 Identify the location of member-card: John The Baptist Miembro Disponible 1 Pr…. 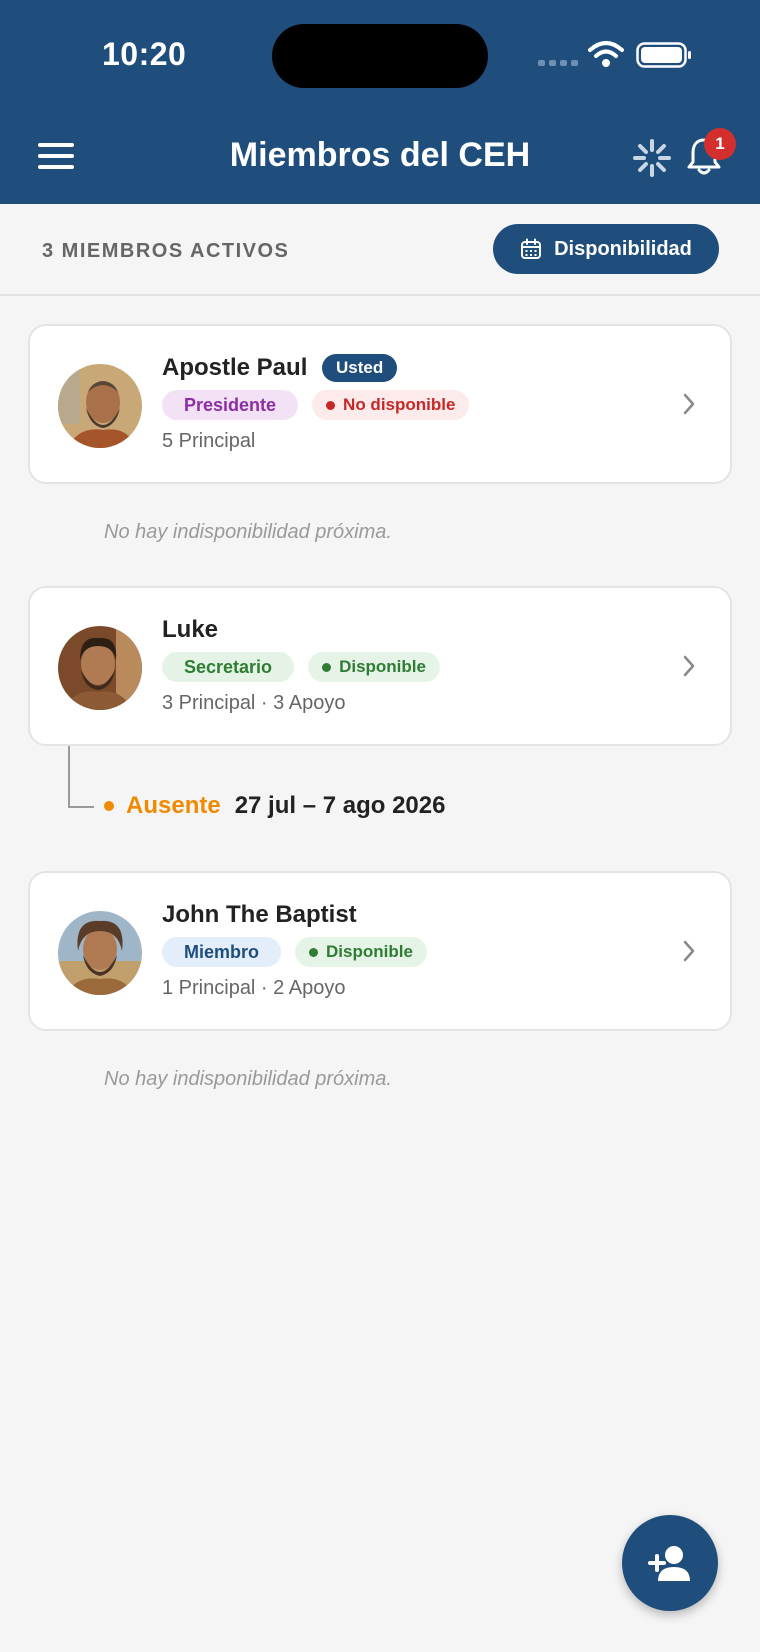
(380, 951).